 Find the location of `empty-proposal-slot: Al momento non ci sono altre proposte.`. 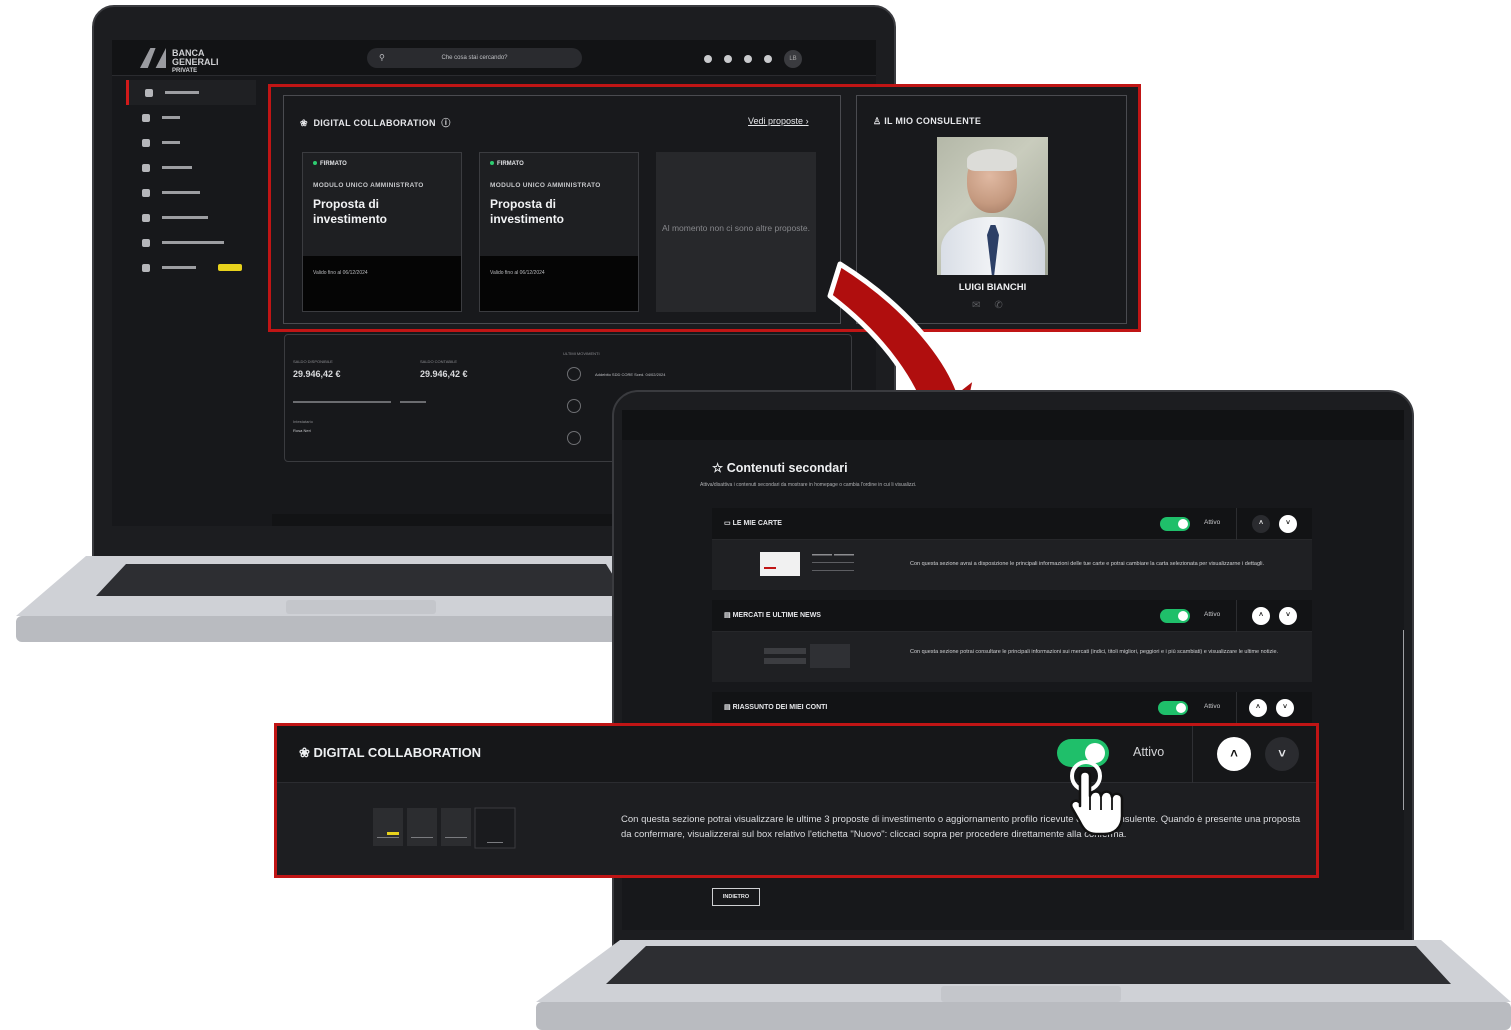

empty-proposal-slot: Al momento non ci sono altre proposte. is located at coordinates (736, 232).